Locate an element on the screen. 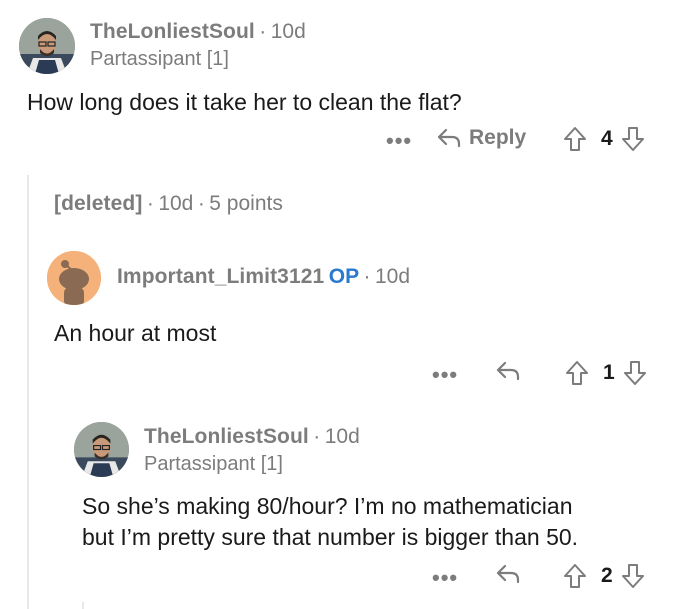  vote-controls: 2 is located at coordinates (604, 576).